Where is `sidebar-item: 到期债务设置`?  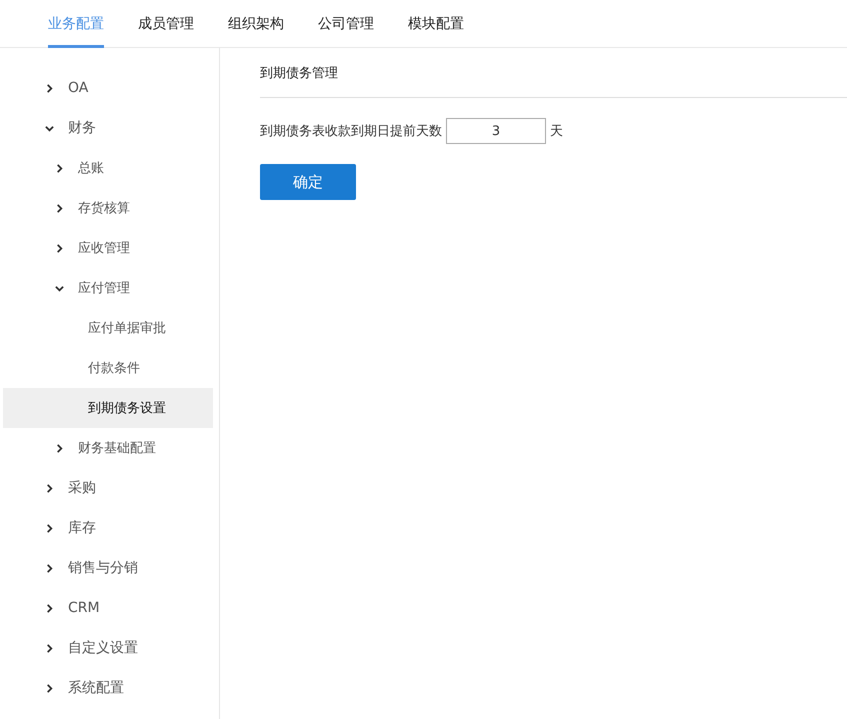 sidebar-item: 到期债务设置 is located at coordinates (108, 408).